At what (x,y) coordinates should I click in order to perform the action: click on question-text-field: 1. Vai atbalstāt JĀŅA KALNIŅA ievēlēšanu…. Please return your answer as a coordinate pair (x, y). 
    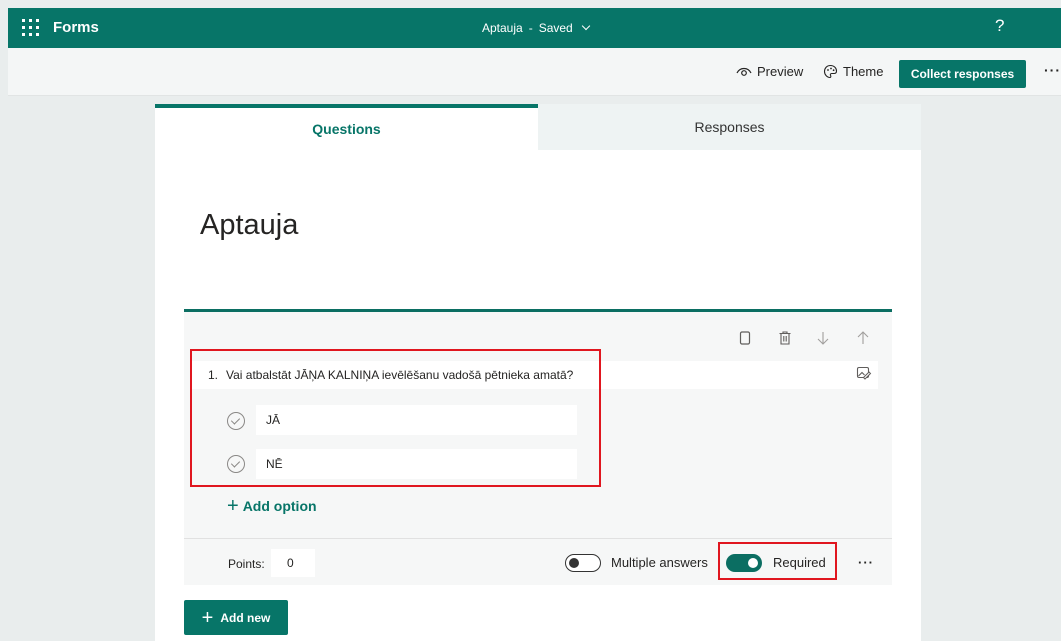
    Looking at the image, I should click on (535, 375).